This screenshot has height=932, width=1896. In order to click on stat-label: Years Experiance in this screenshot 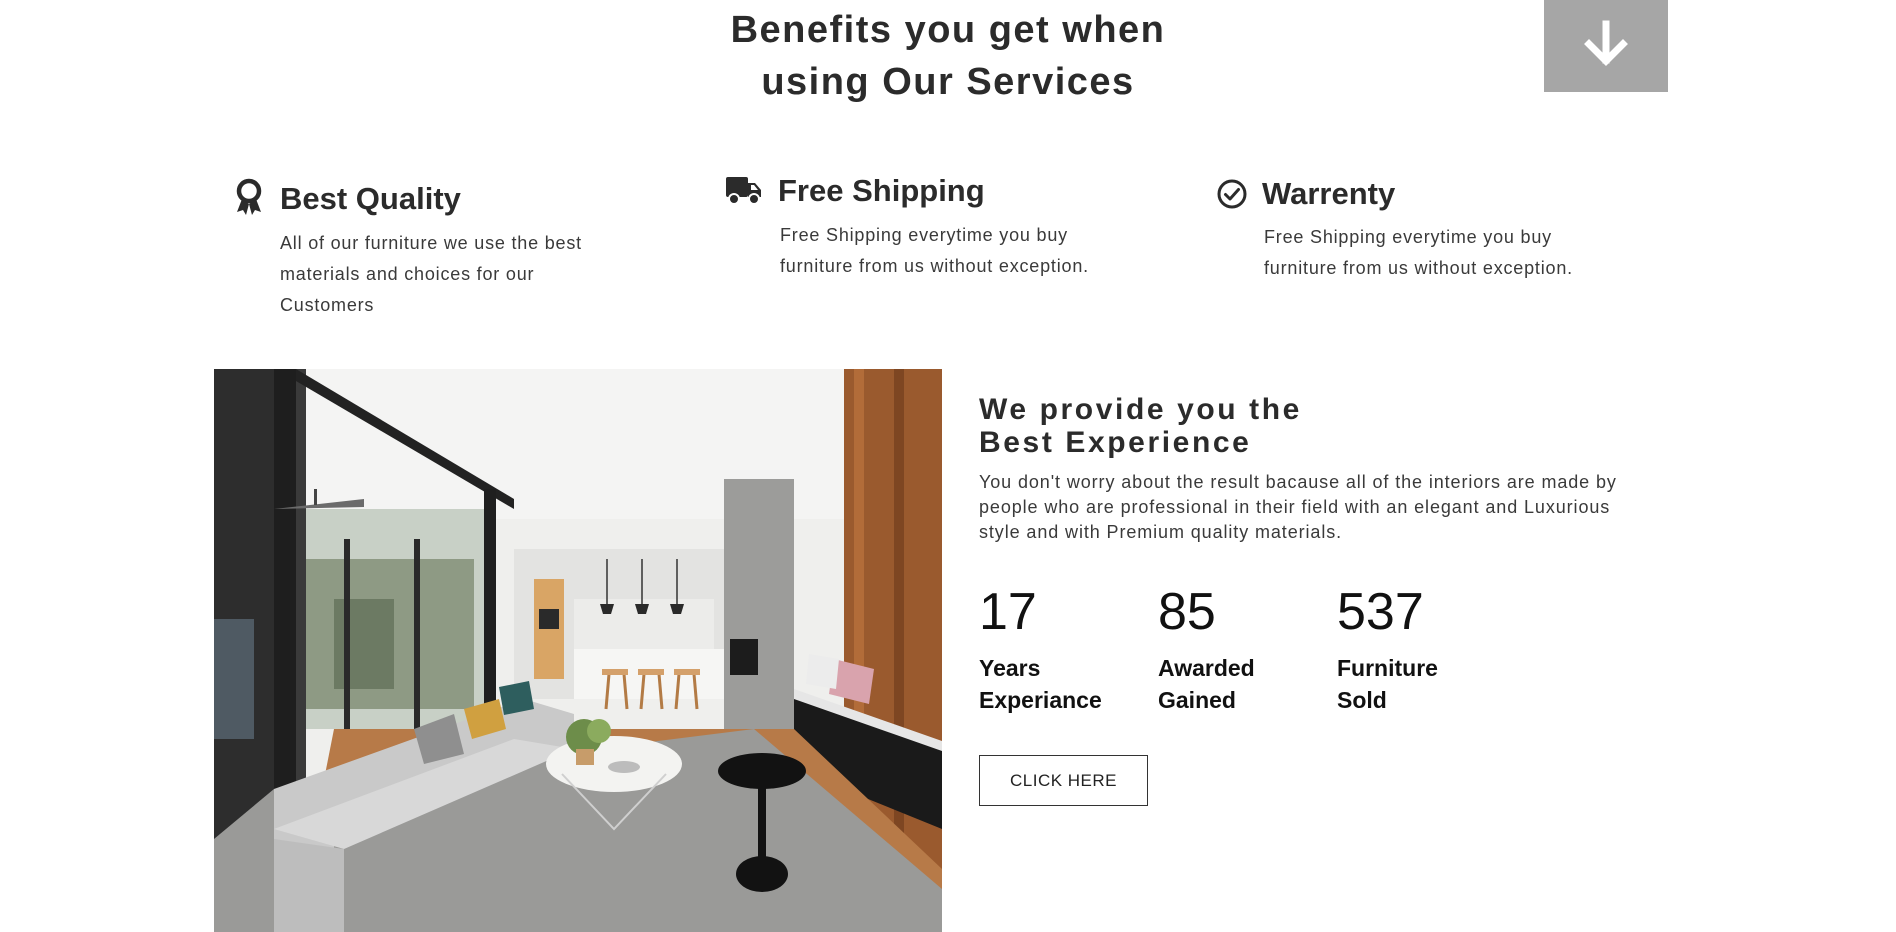, I will do `click(1064, 684)`.